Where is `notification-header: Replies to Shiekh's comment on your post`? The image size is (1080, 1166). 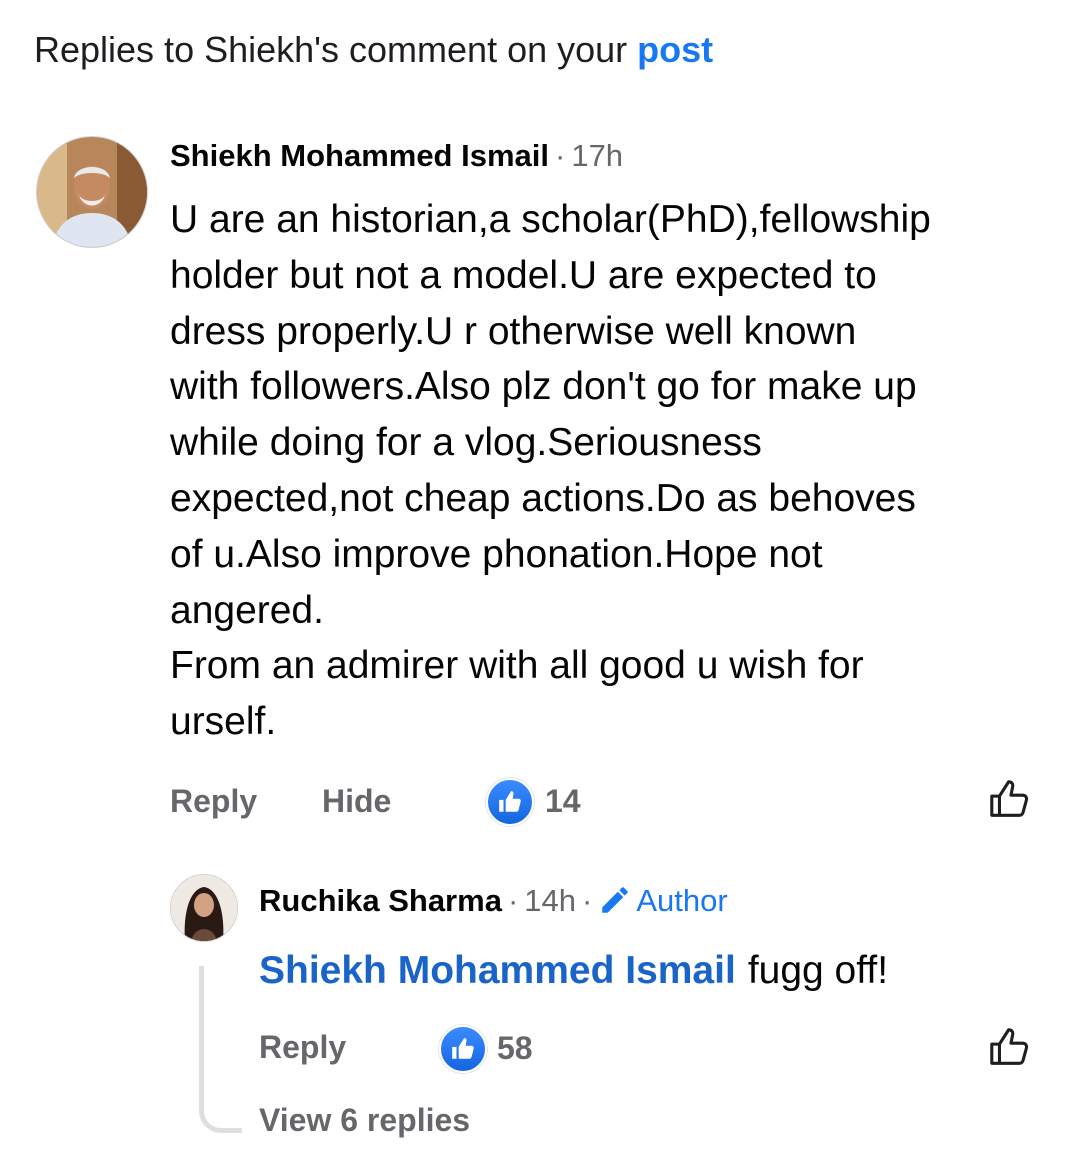 notification-header: Replies to Shiekh's comment on your post is located at coordinates (373, 50).